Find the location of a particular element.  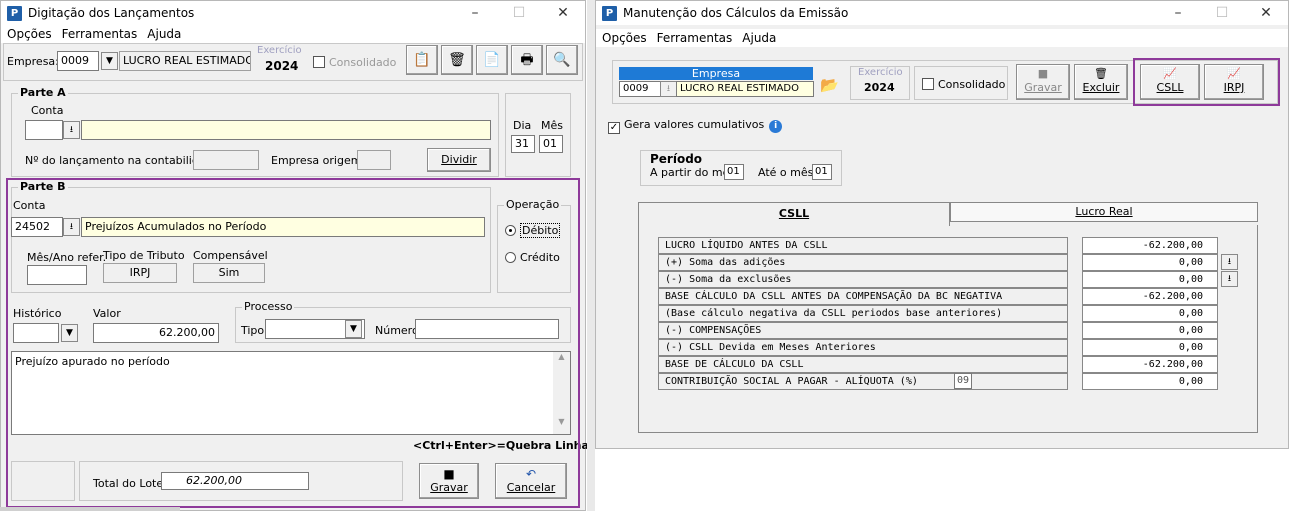

dia-field: 31 is located at coordinates (523, 144).